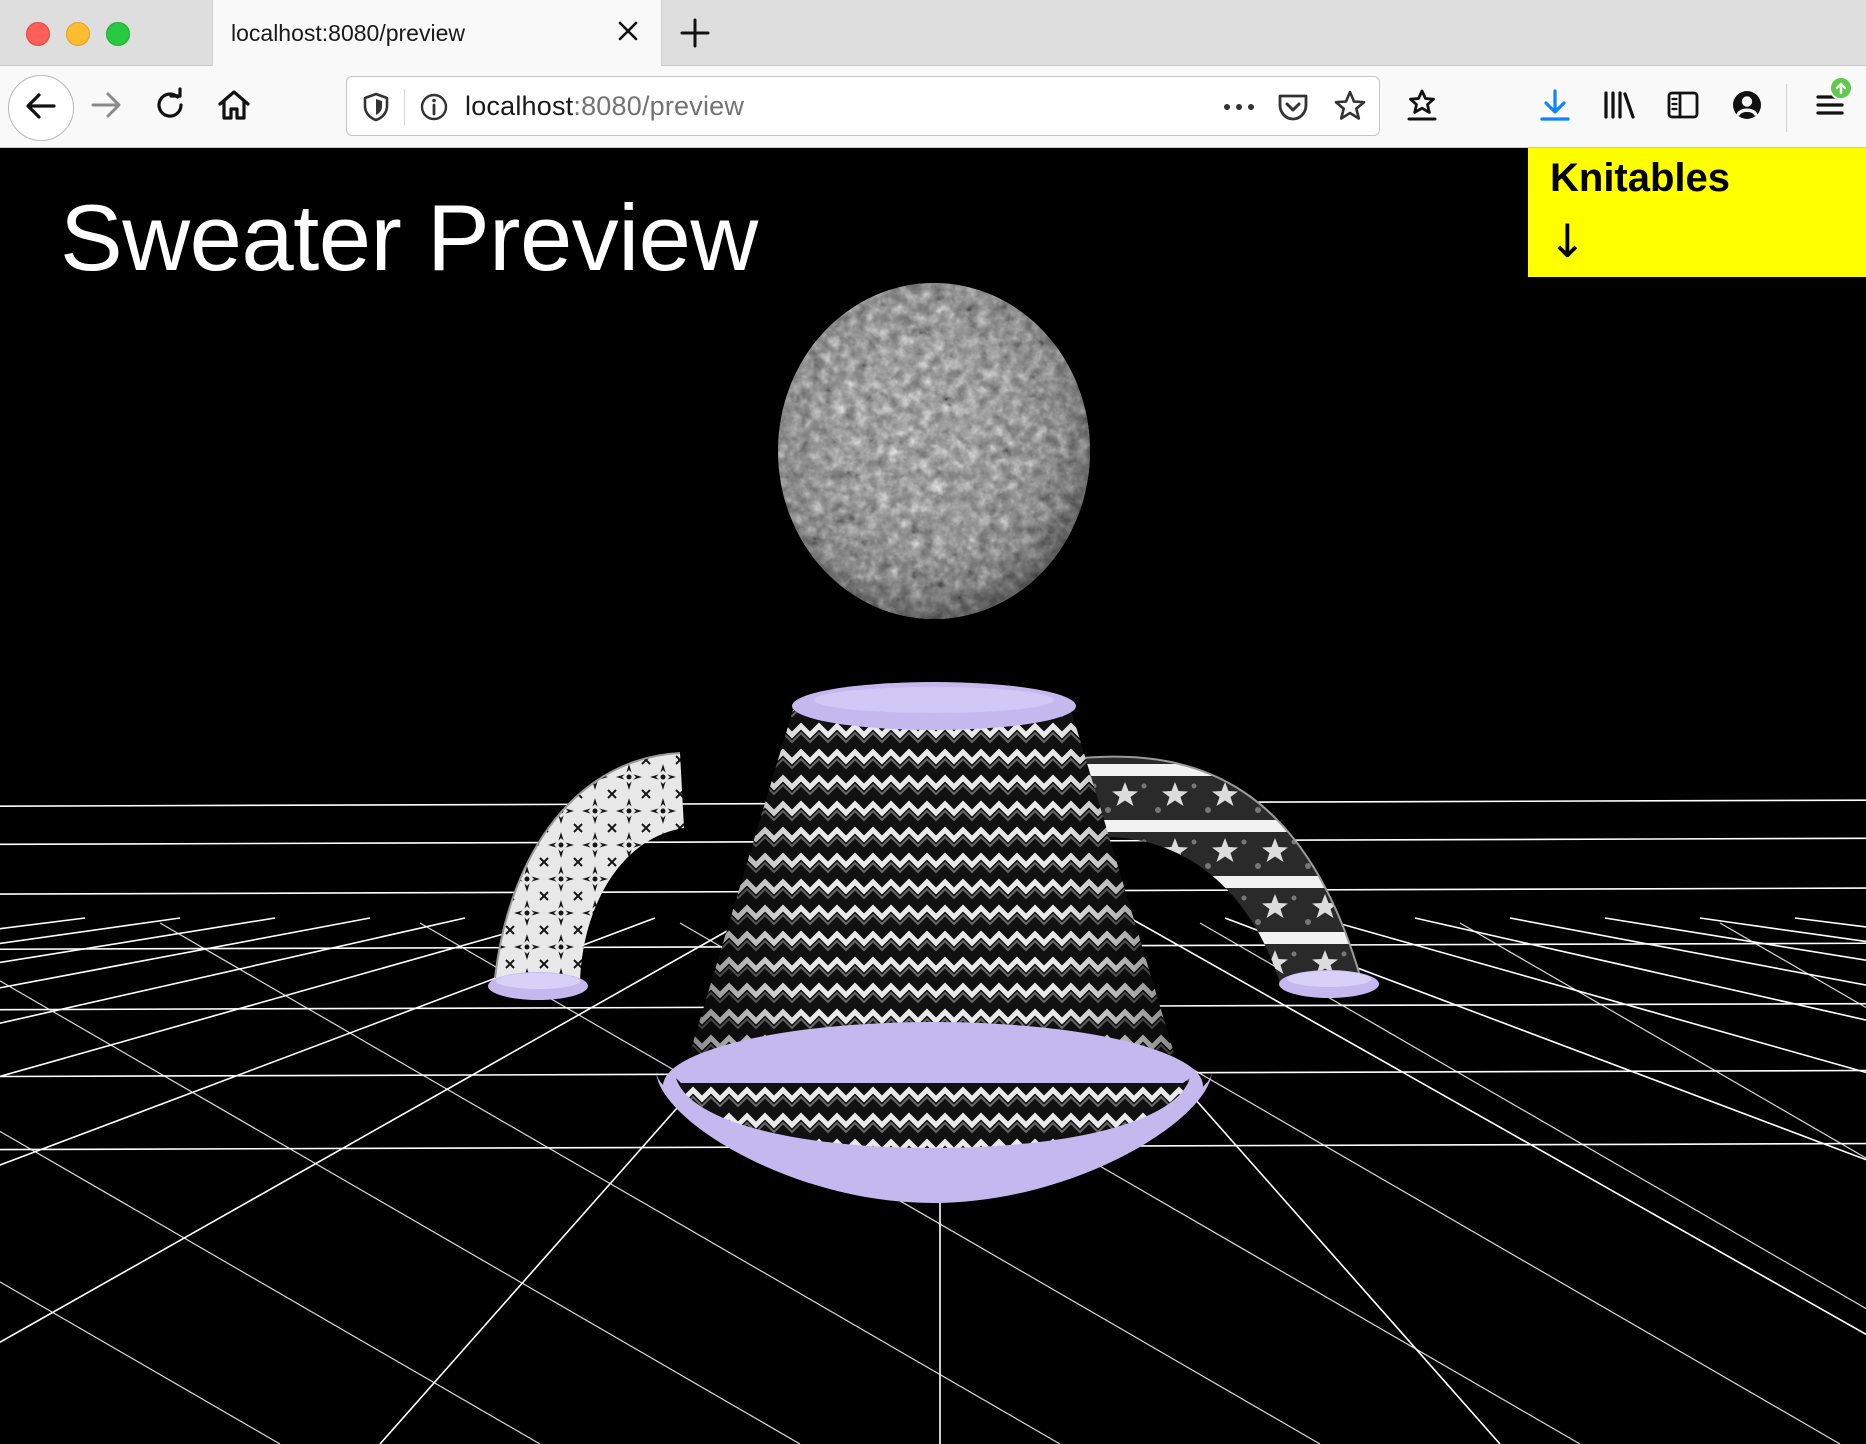  I want to click on info-icon, so click(434, 109).